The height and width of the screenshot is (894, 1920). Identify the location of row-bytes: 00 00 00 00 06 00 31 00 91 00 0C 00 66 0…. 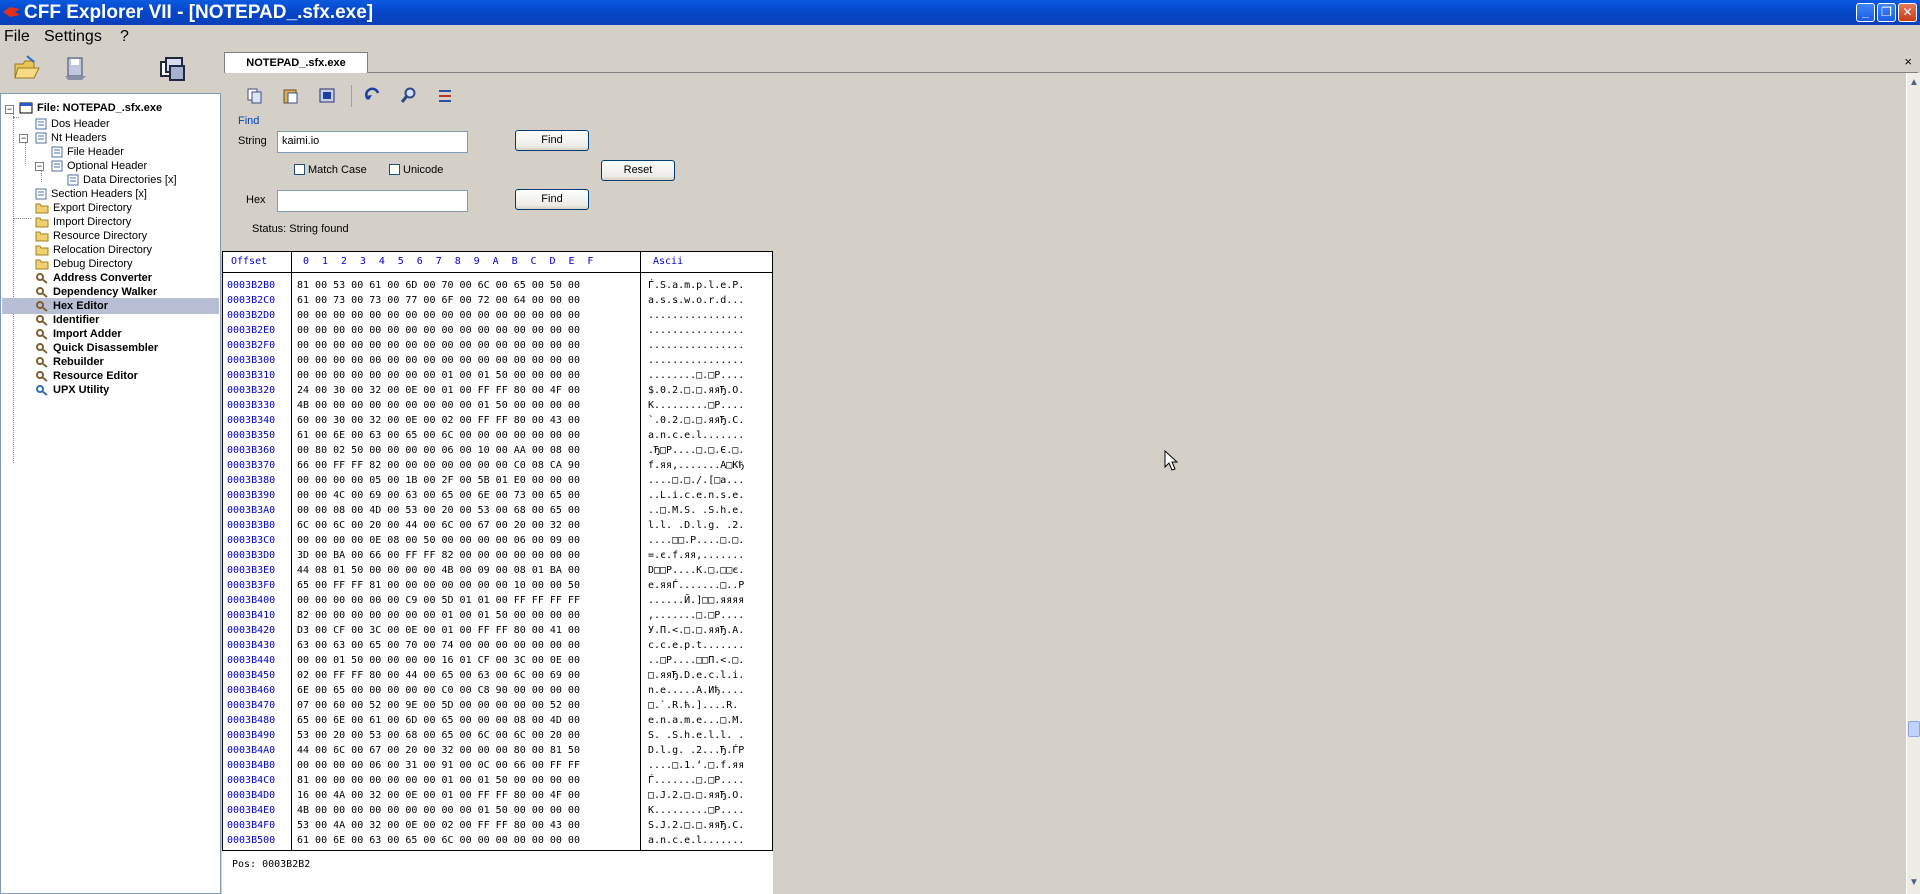
(438, 765).